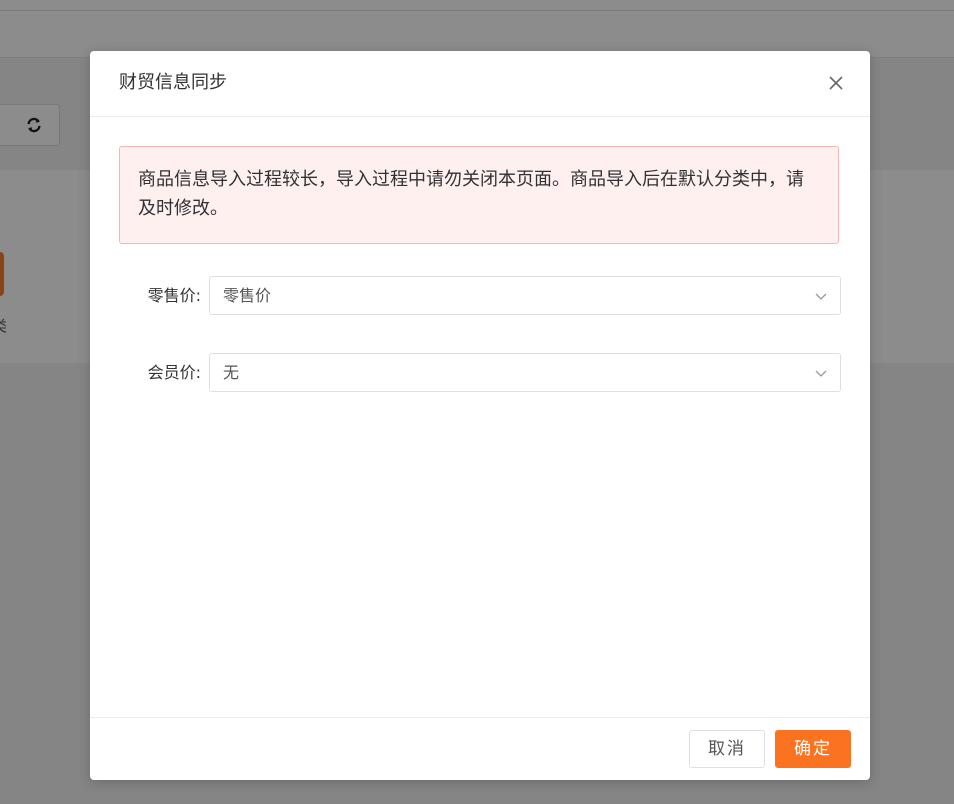 This screenshot has width=954, height=804. I want to click on member-price-row: 会员价: 无, so click(480, 373).